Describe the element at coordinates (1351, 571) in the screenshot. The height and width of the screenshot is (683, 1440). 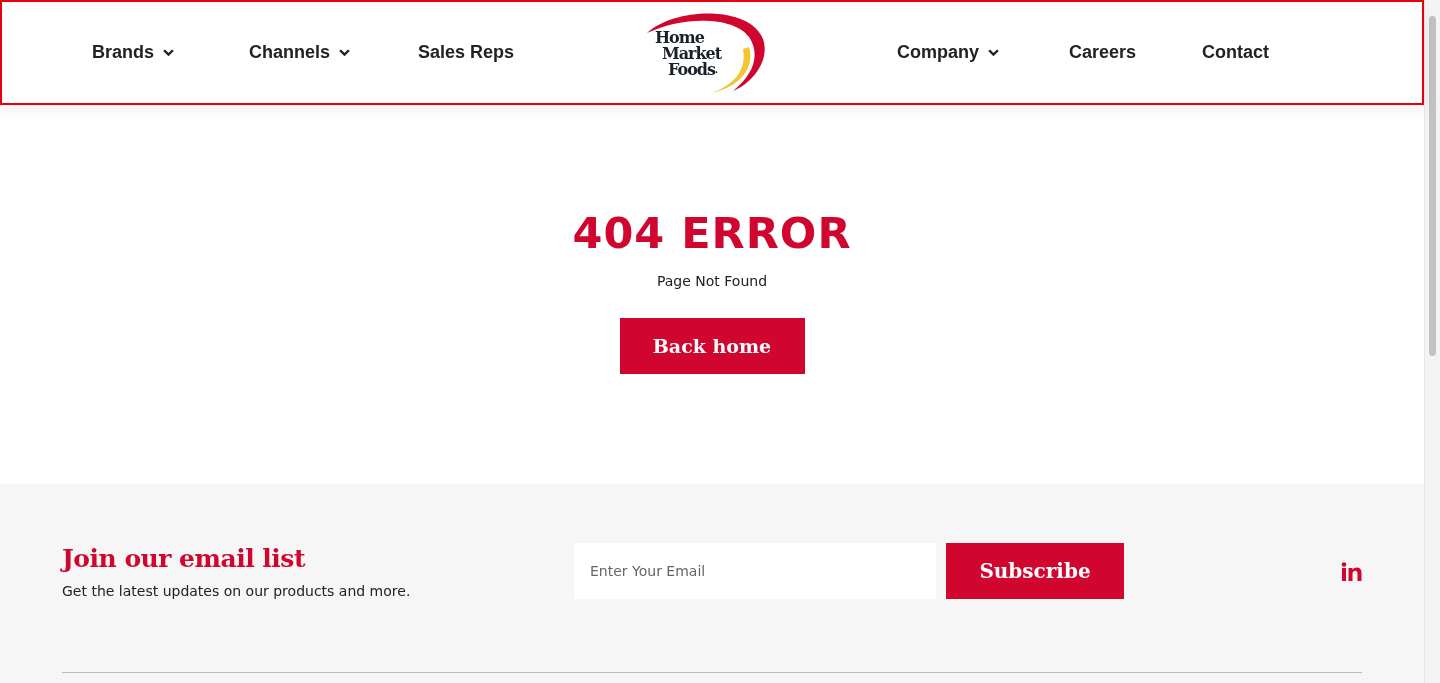
I see `linkedin-icon` at that location.